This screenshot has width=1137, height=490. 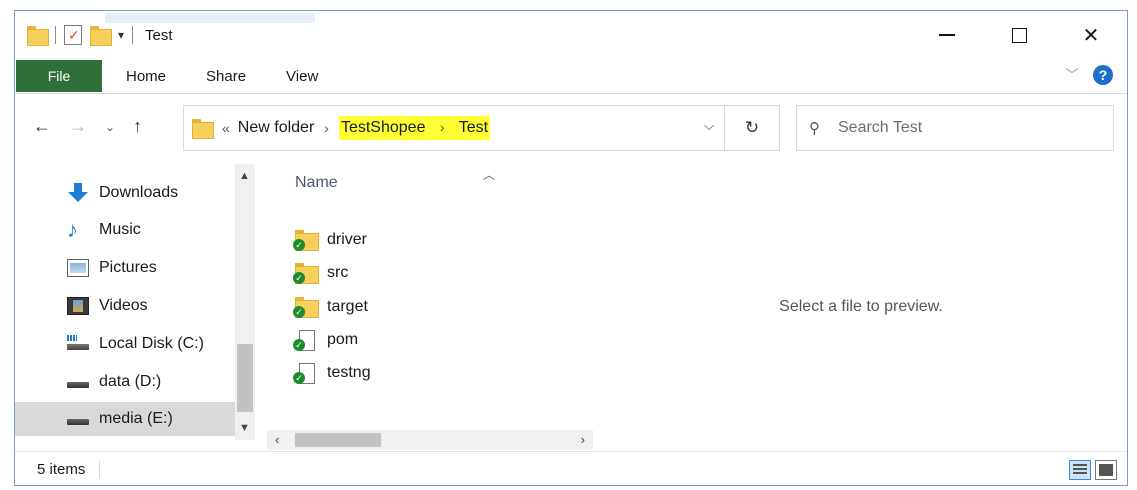 What do you see at coordinates (320, 273) in the screenshot?
I see `list-item: ✓ src` at bounding box center [320, 273].